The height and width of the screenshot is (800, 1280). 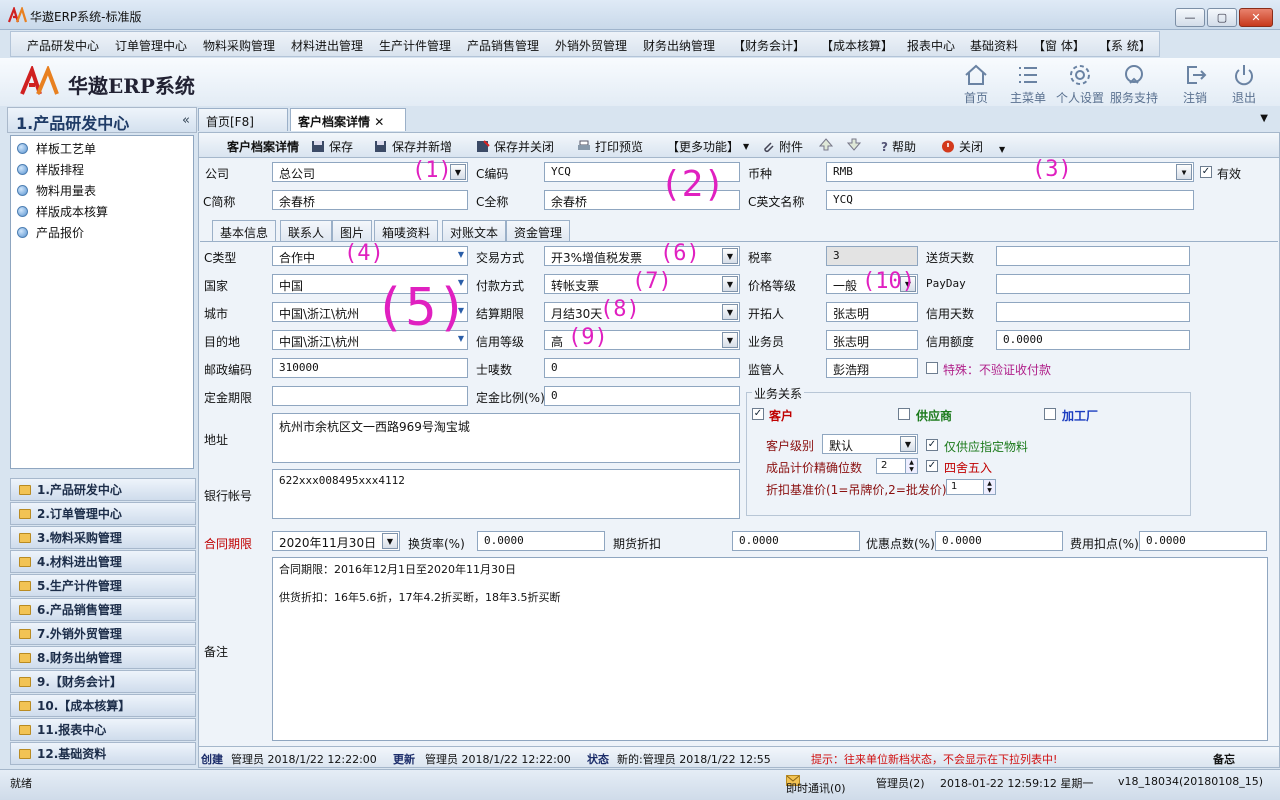 I want to click on move-up-button, so click(x=826, y=144).